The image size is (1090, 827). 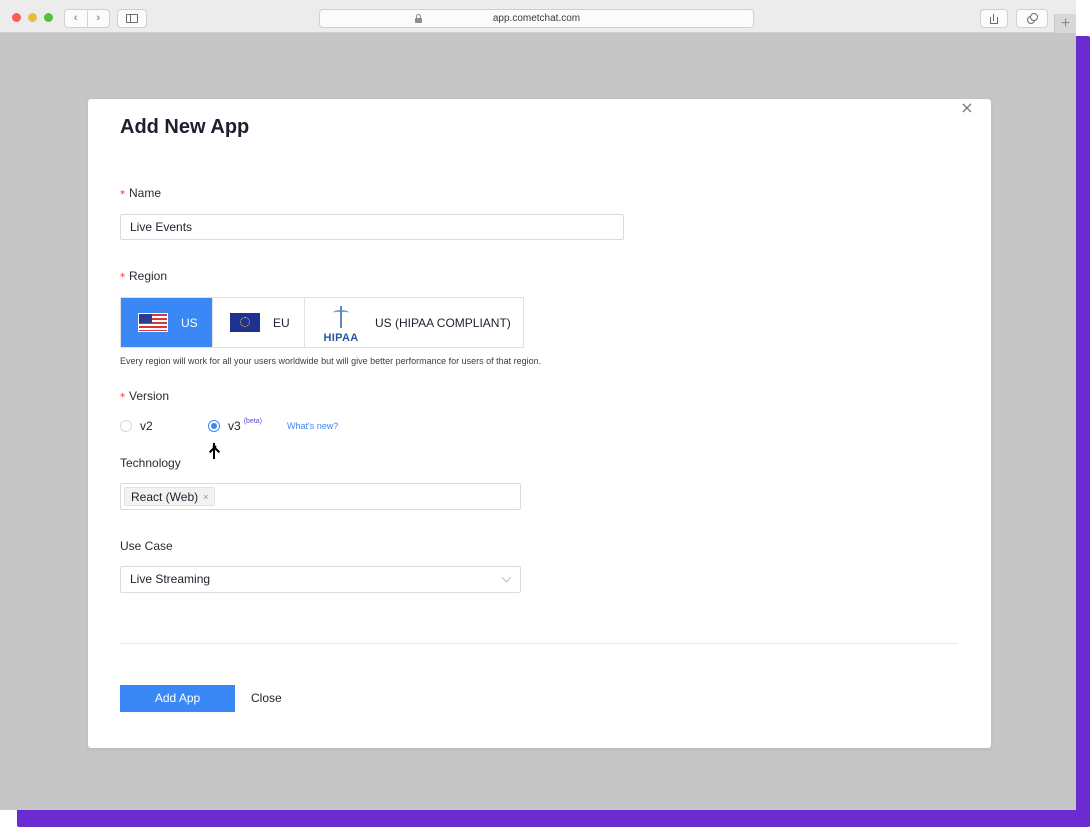 I want to click on address-bar: app.cometchat.com, so click(x=536, y=18).